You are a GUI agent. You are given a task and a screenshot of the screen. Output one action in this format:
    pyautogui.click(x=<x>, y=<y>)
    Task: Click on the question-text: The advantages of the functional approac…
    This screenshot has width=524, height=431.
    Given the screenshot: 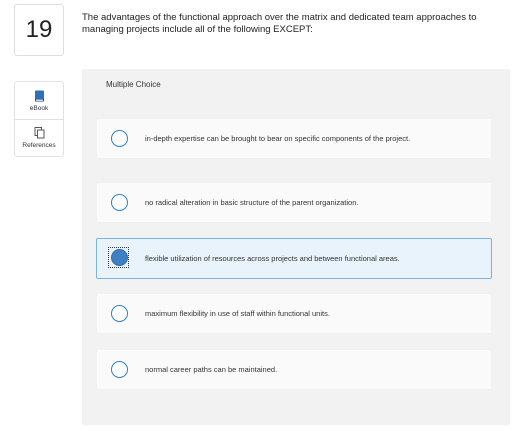 What is the action you would take?
    pyautogui.click(x=279, y=23)
    